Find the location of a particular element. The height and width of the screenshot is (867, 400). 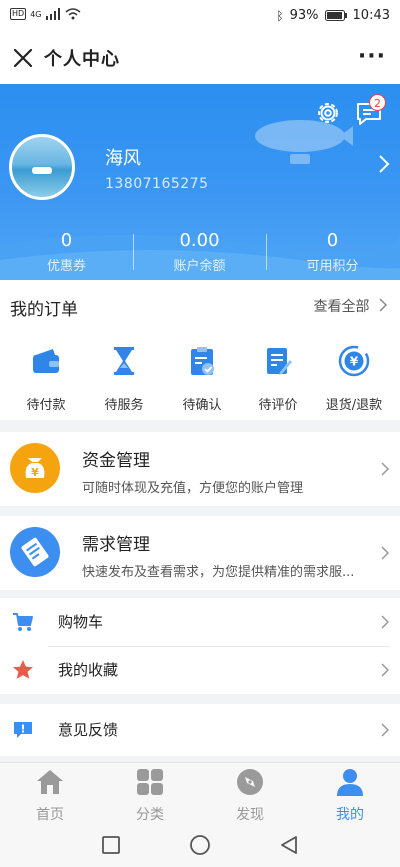

money-bag-icon: ¥ is located at coordinates (35, 468).